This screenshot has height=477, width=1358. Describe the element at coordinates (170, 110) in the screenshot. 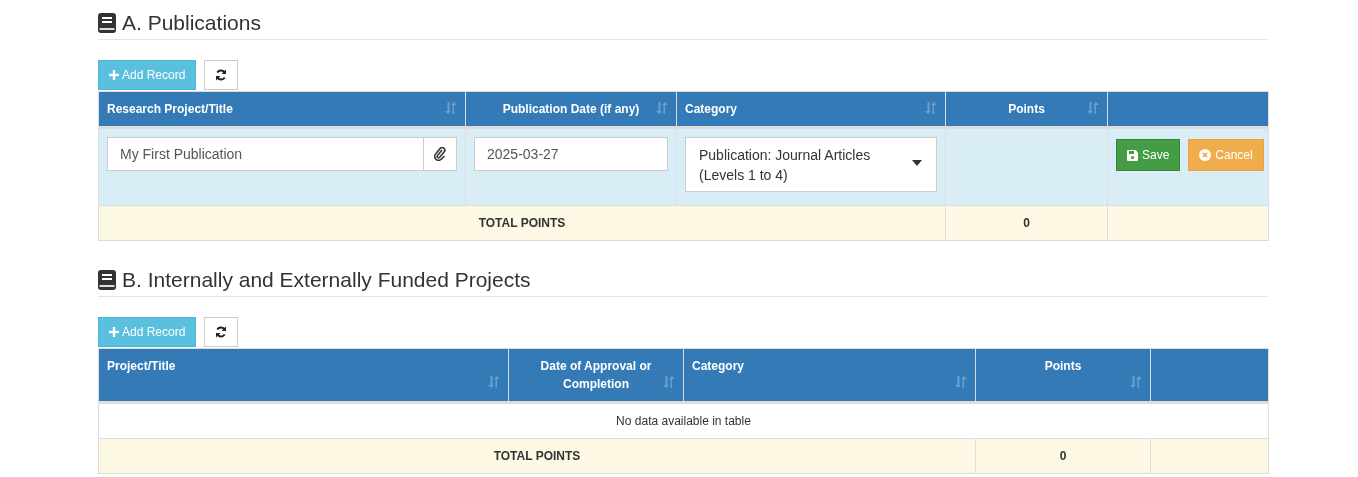

I see `column-header-label: Research Project/Title` at that location.